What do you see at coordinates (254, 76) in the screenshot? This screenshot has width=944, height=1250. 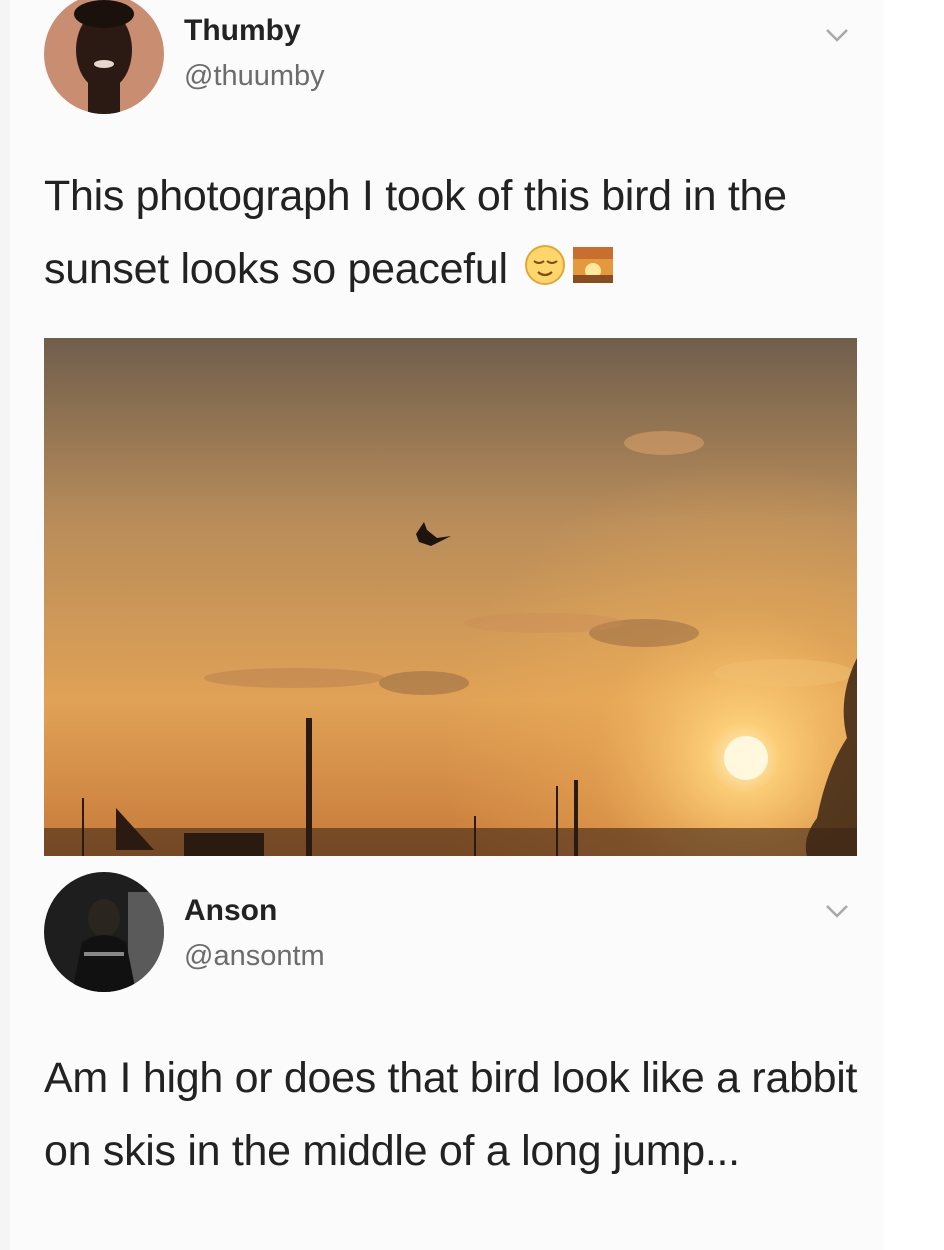 I see `author-handle: @thuumby` at bounding box center [254, 76].